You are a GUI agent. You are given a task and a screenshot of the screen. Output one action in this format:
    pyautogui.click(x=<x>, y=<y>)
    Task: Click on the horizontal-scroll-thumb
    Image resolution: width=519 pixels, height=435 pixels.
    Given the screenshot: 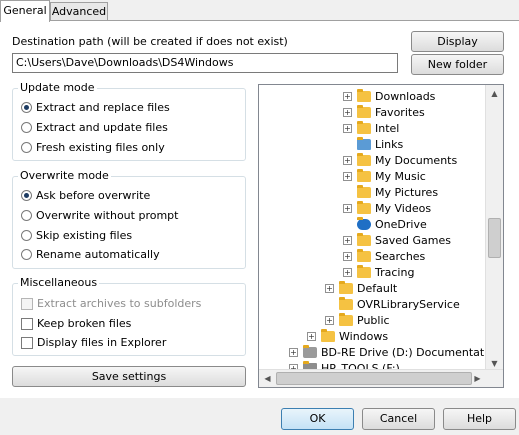 What is the action you would take?
    pyautogui.click(x=374, y=378)
    